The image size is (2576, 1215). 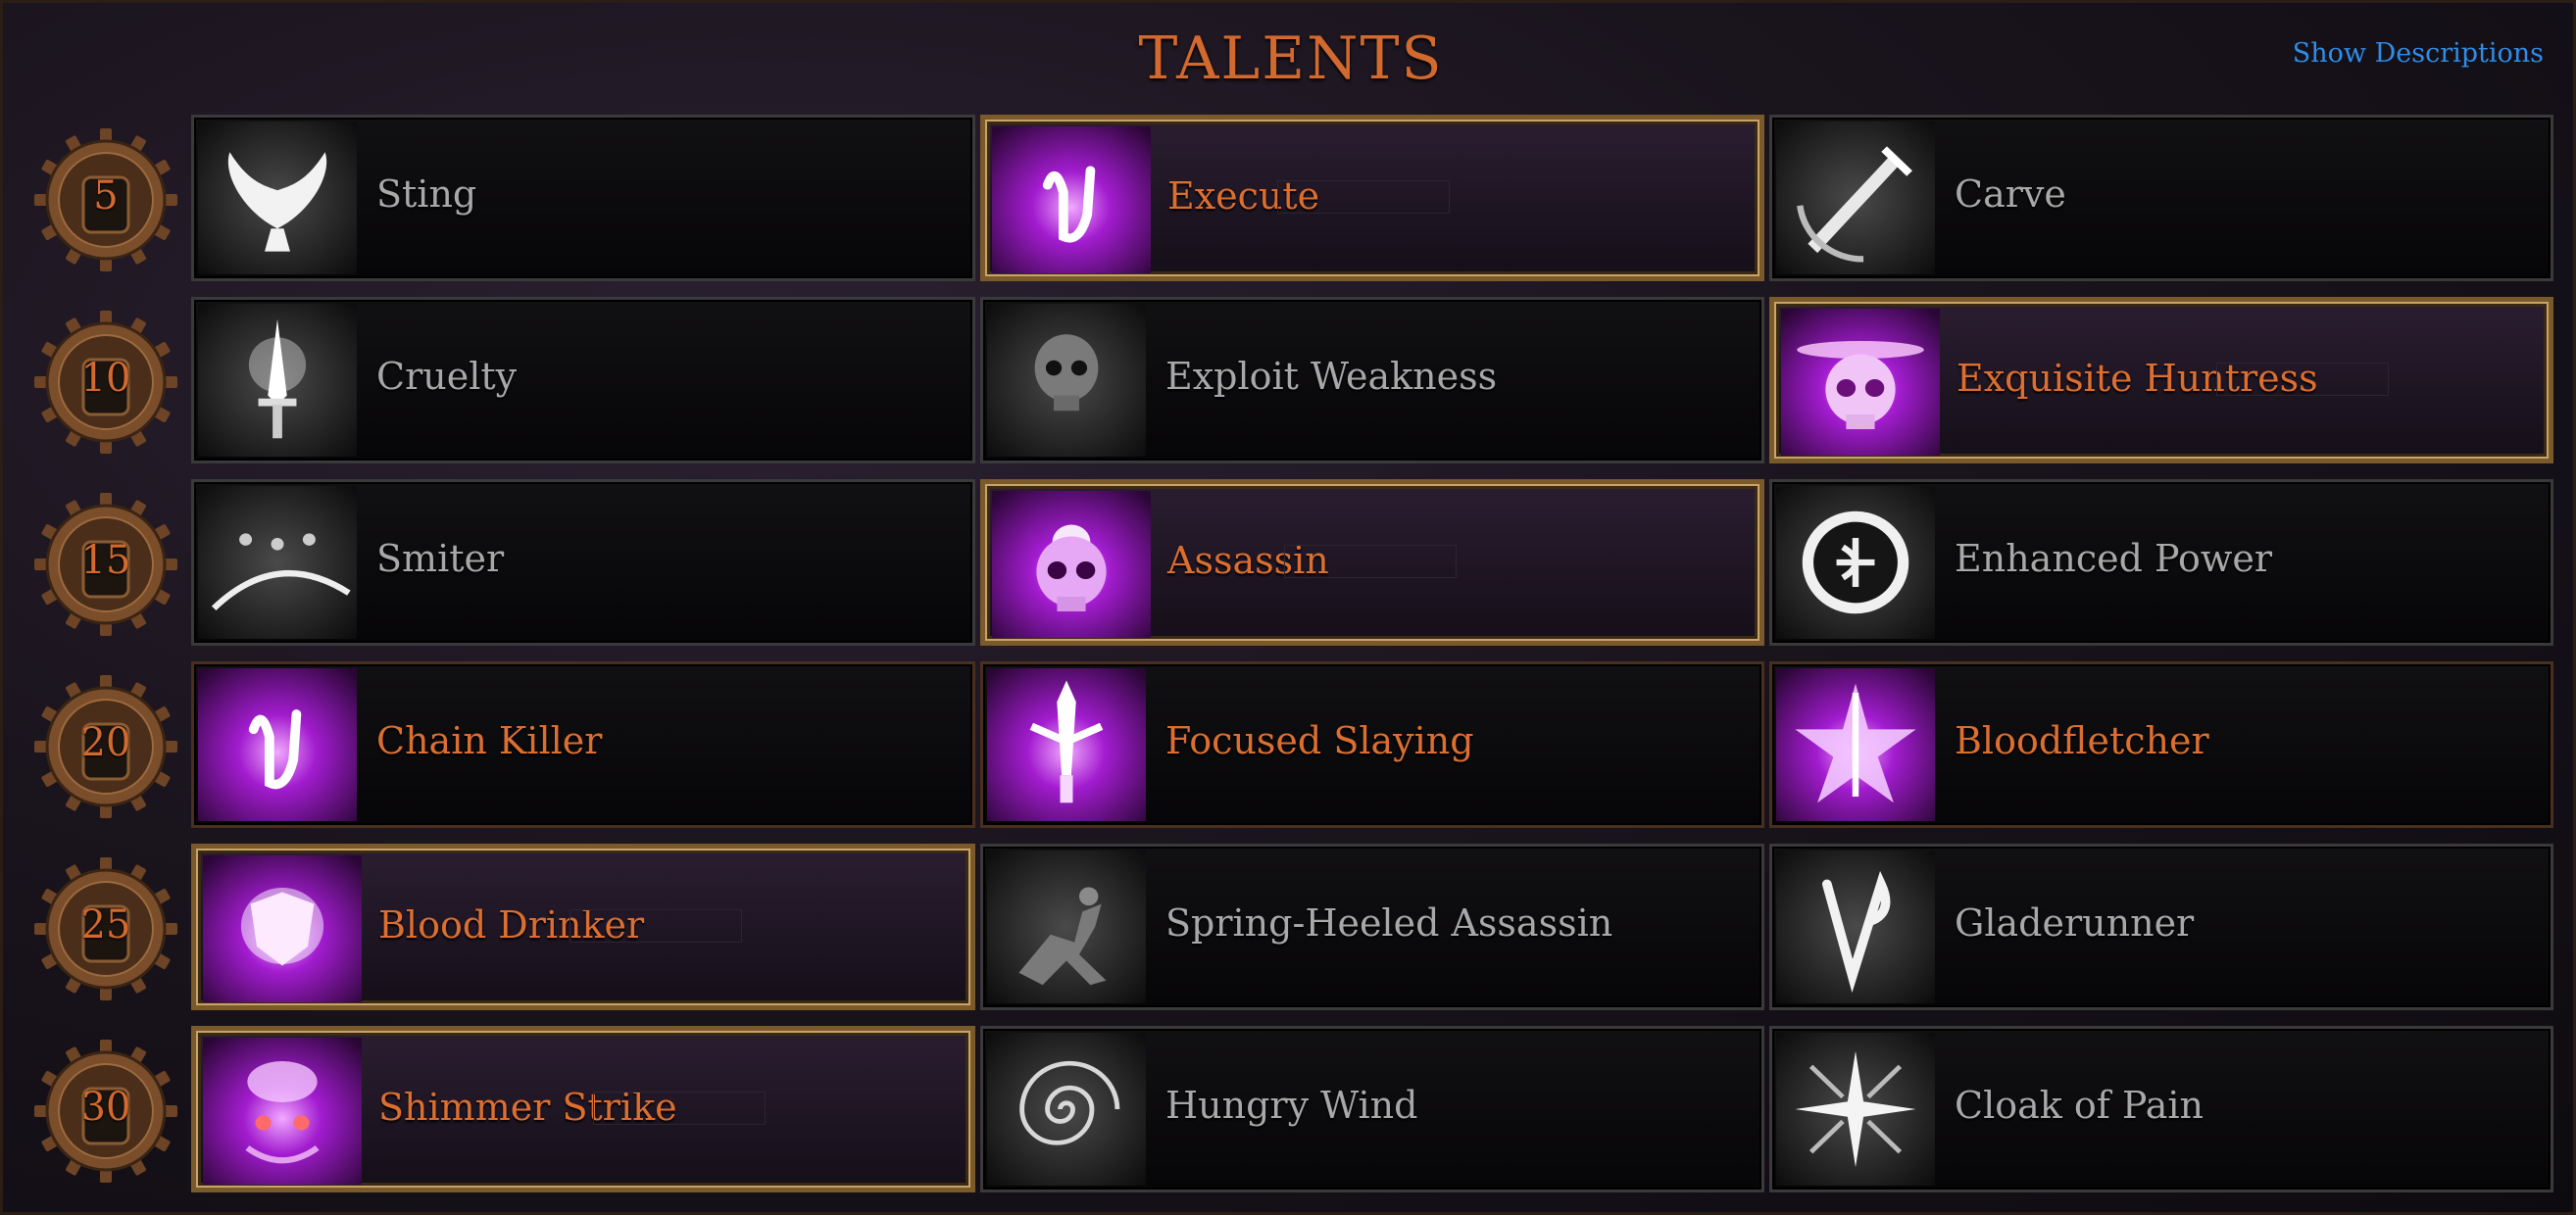 What do you see at coordinates (440, 558) in the screenshot?
I see `talent-label: Smiter` at bounding box center [440, 558].